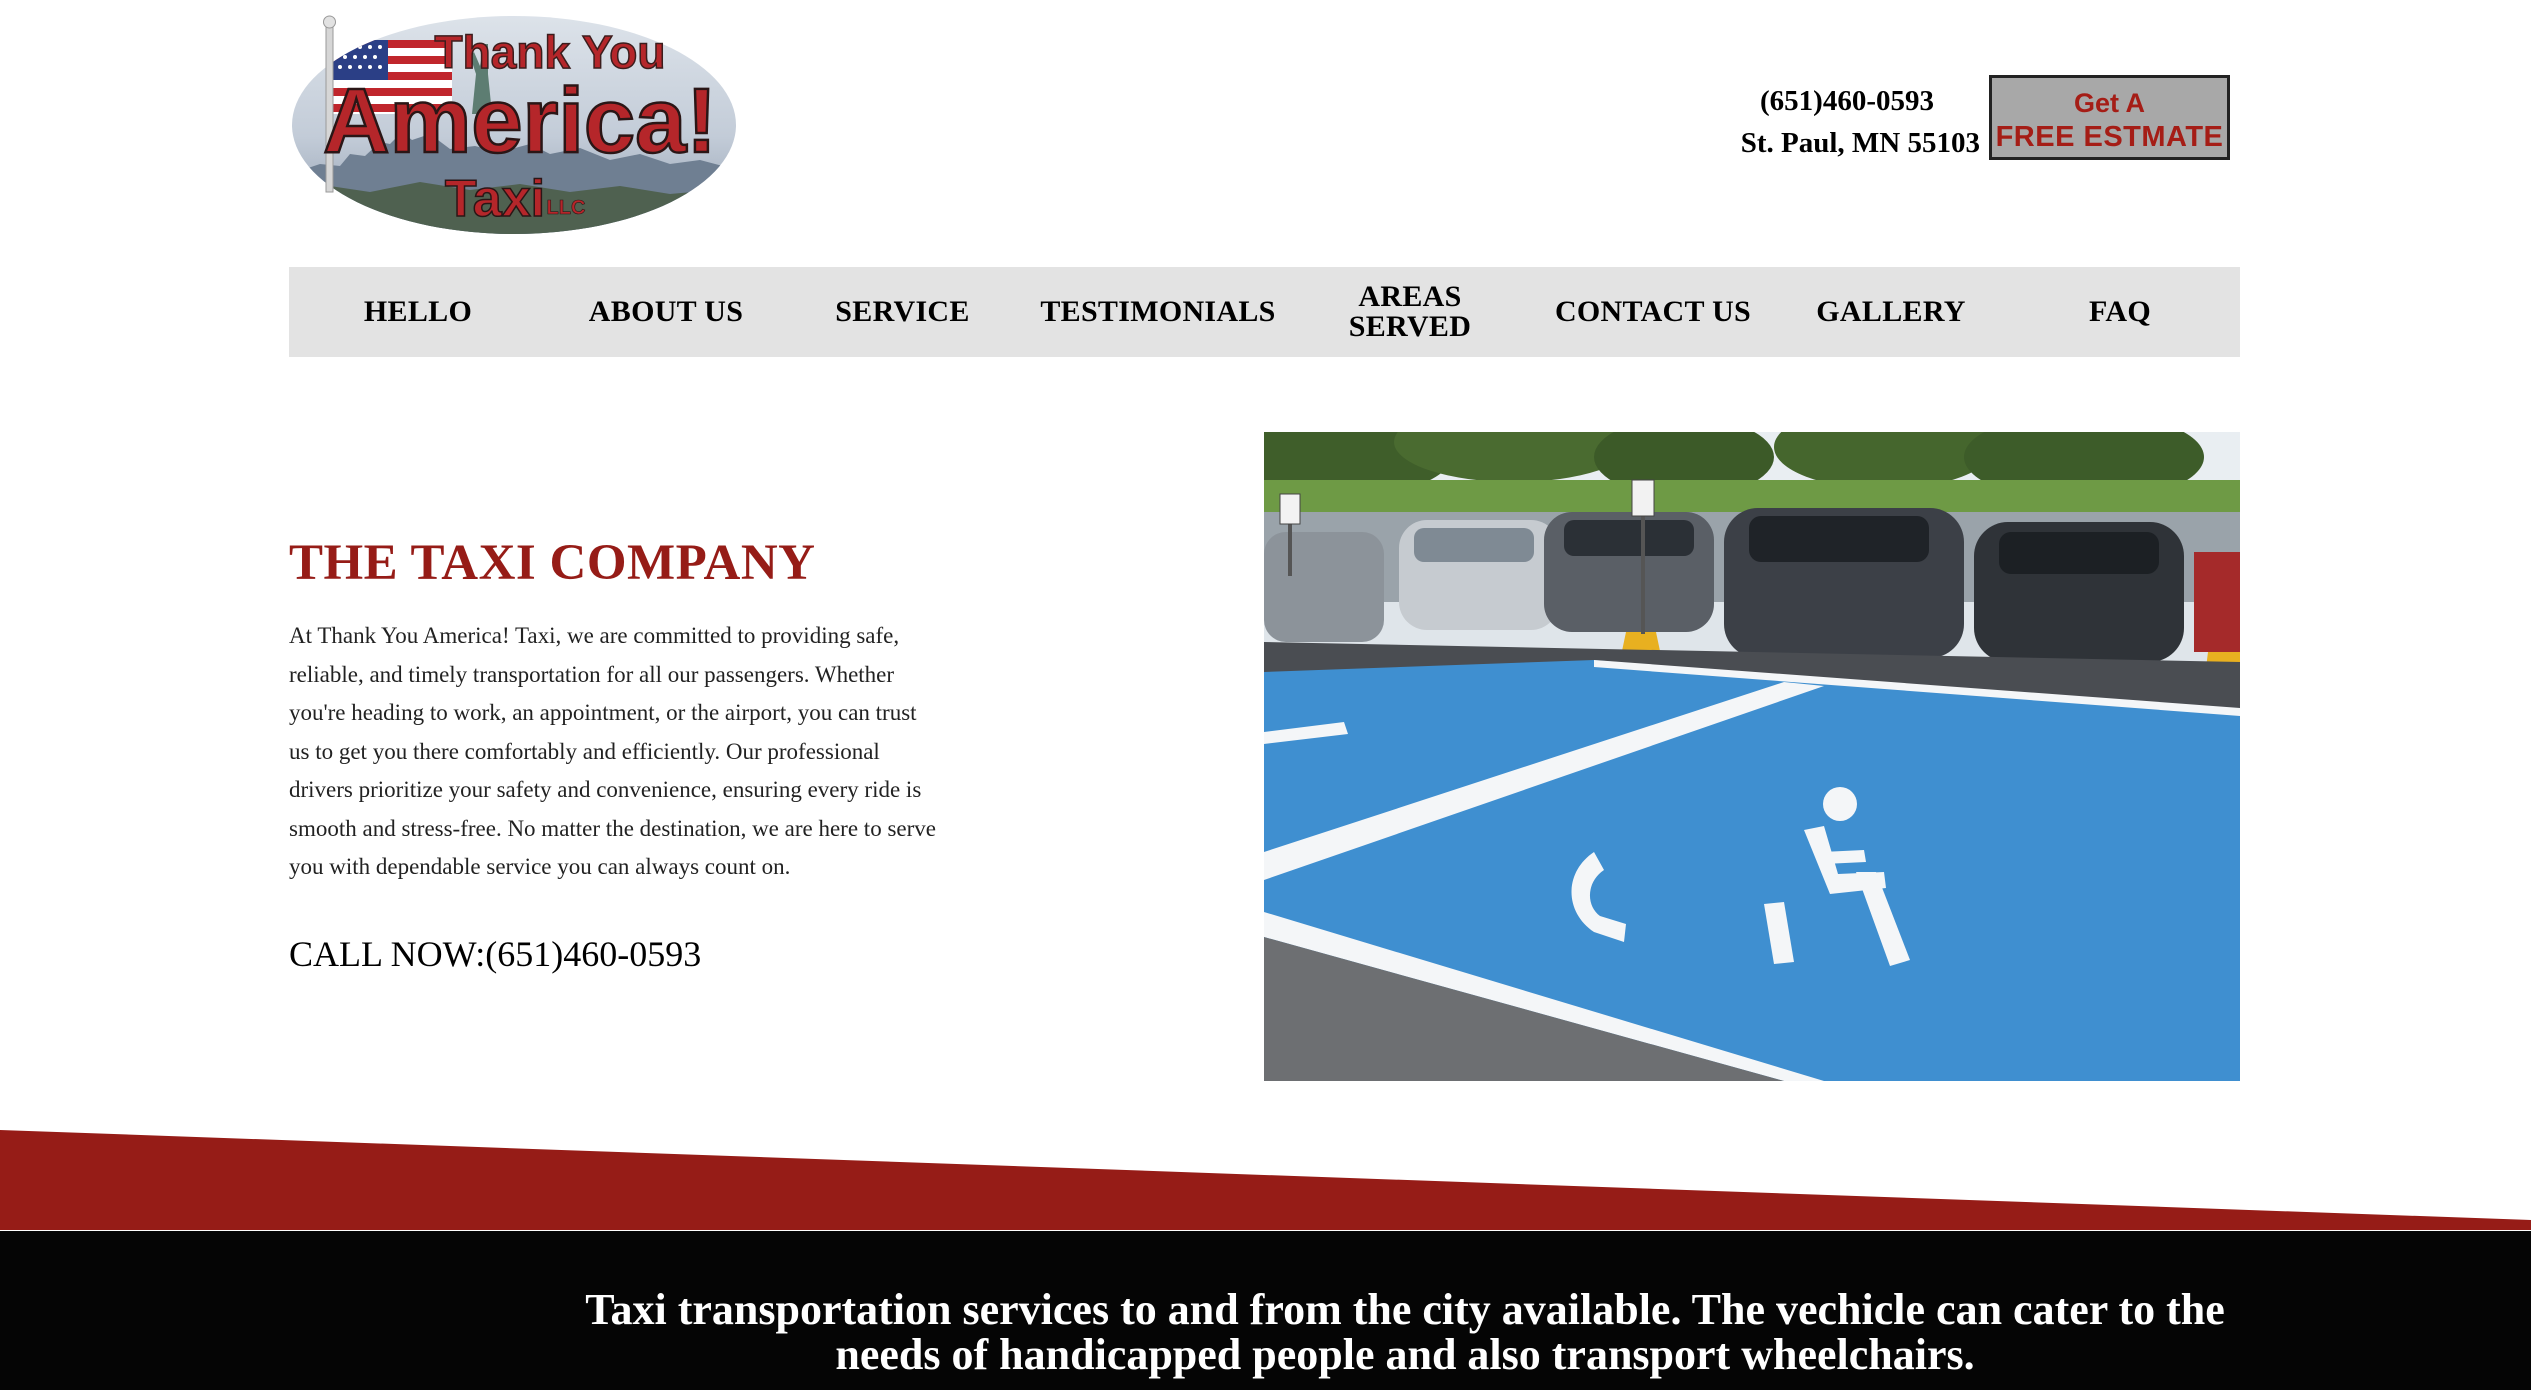 Image resolution: width=2531 pixels, height=1390 pixels. I want to click on nav-label: FAQ, so click(2120, 311).